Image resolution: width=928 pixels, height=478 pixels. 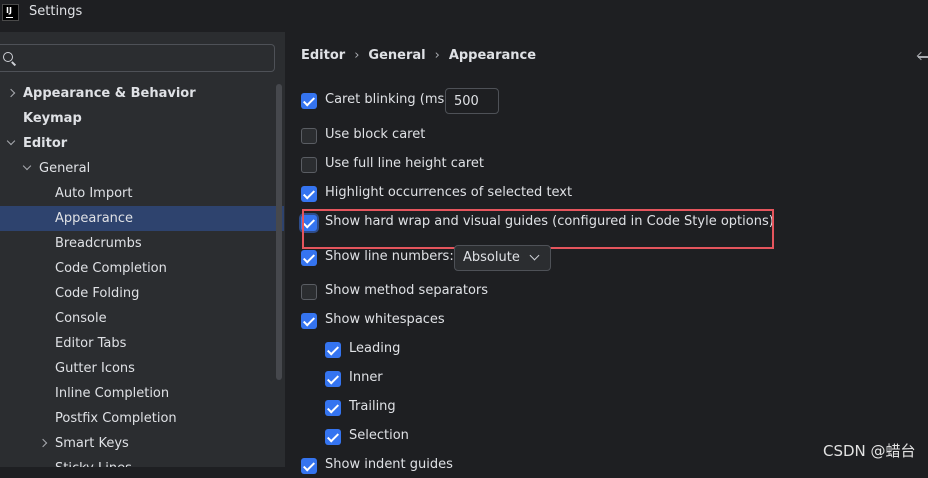 What do you see at coordinates (142, 243) in the screenshot?
I see `sidebar-item-breadcrumbs: Breadcrumbs` at bounding box center [142, 243].